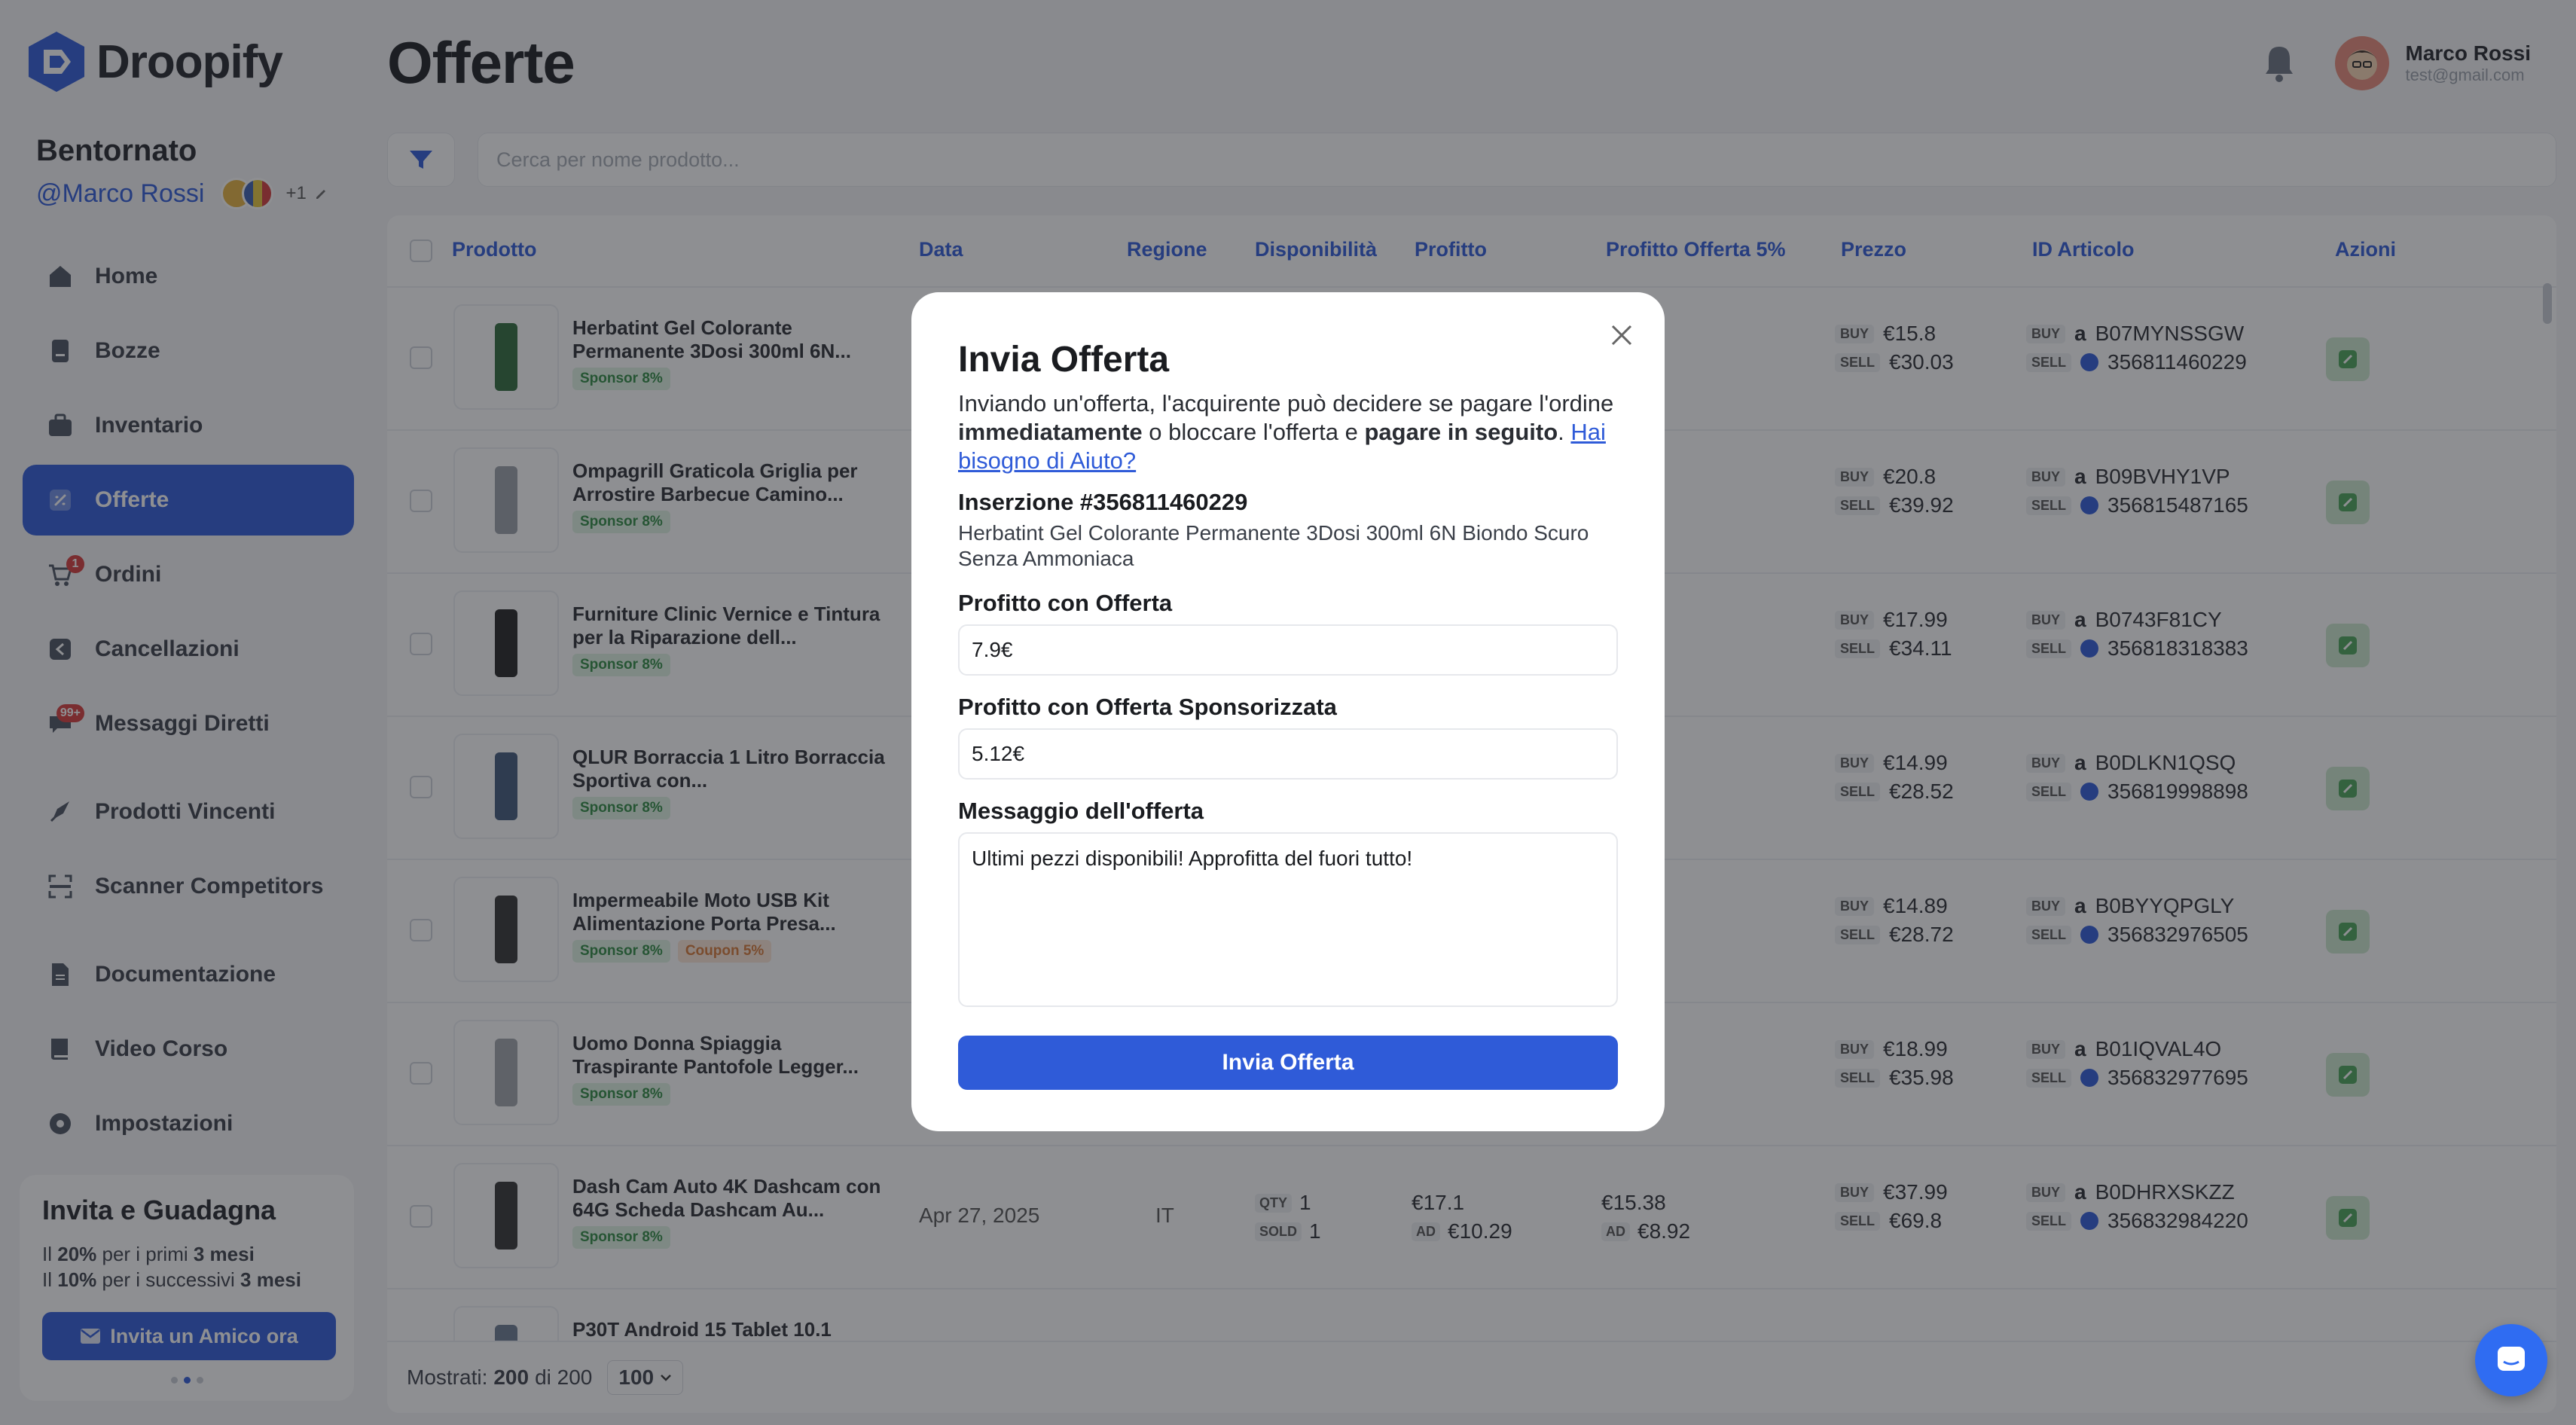  Describe the element at coordinates (1103, 502) in the screenshot. I see `listing-id: Inserzione #356811460229` at that location.